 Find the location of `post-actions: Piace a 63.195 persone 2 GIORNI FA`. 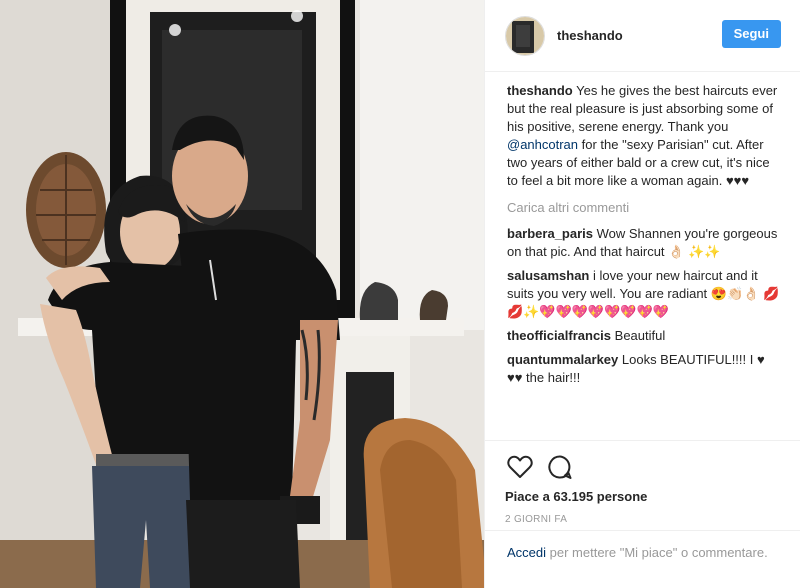

post-actions: Piace a 63.195 persone 2 GIORNI FA is located at coordinates (642, 482).